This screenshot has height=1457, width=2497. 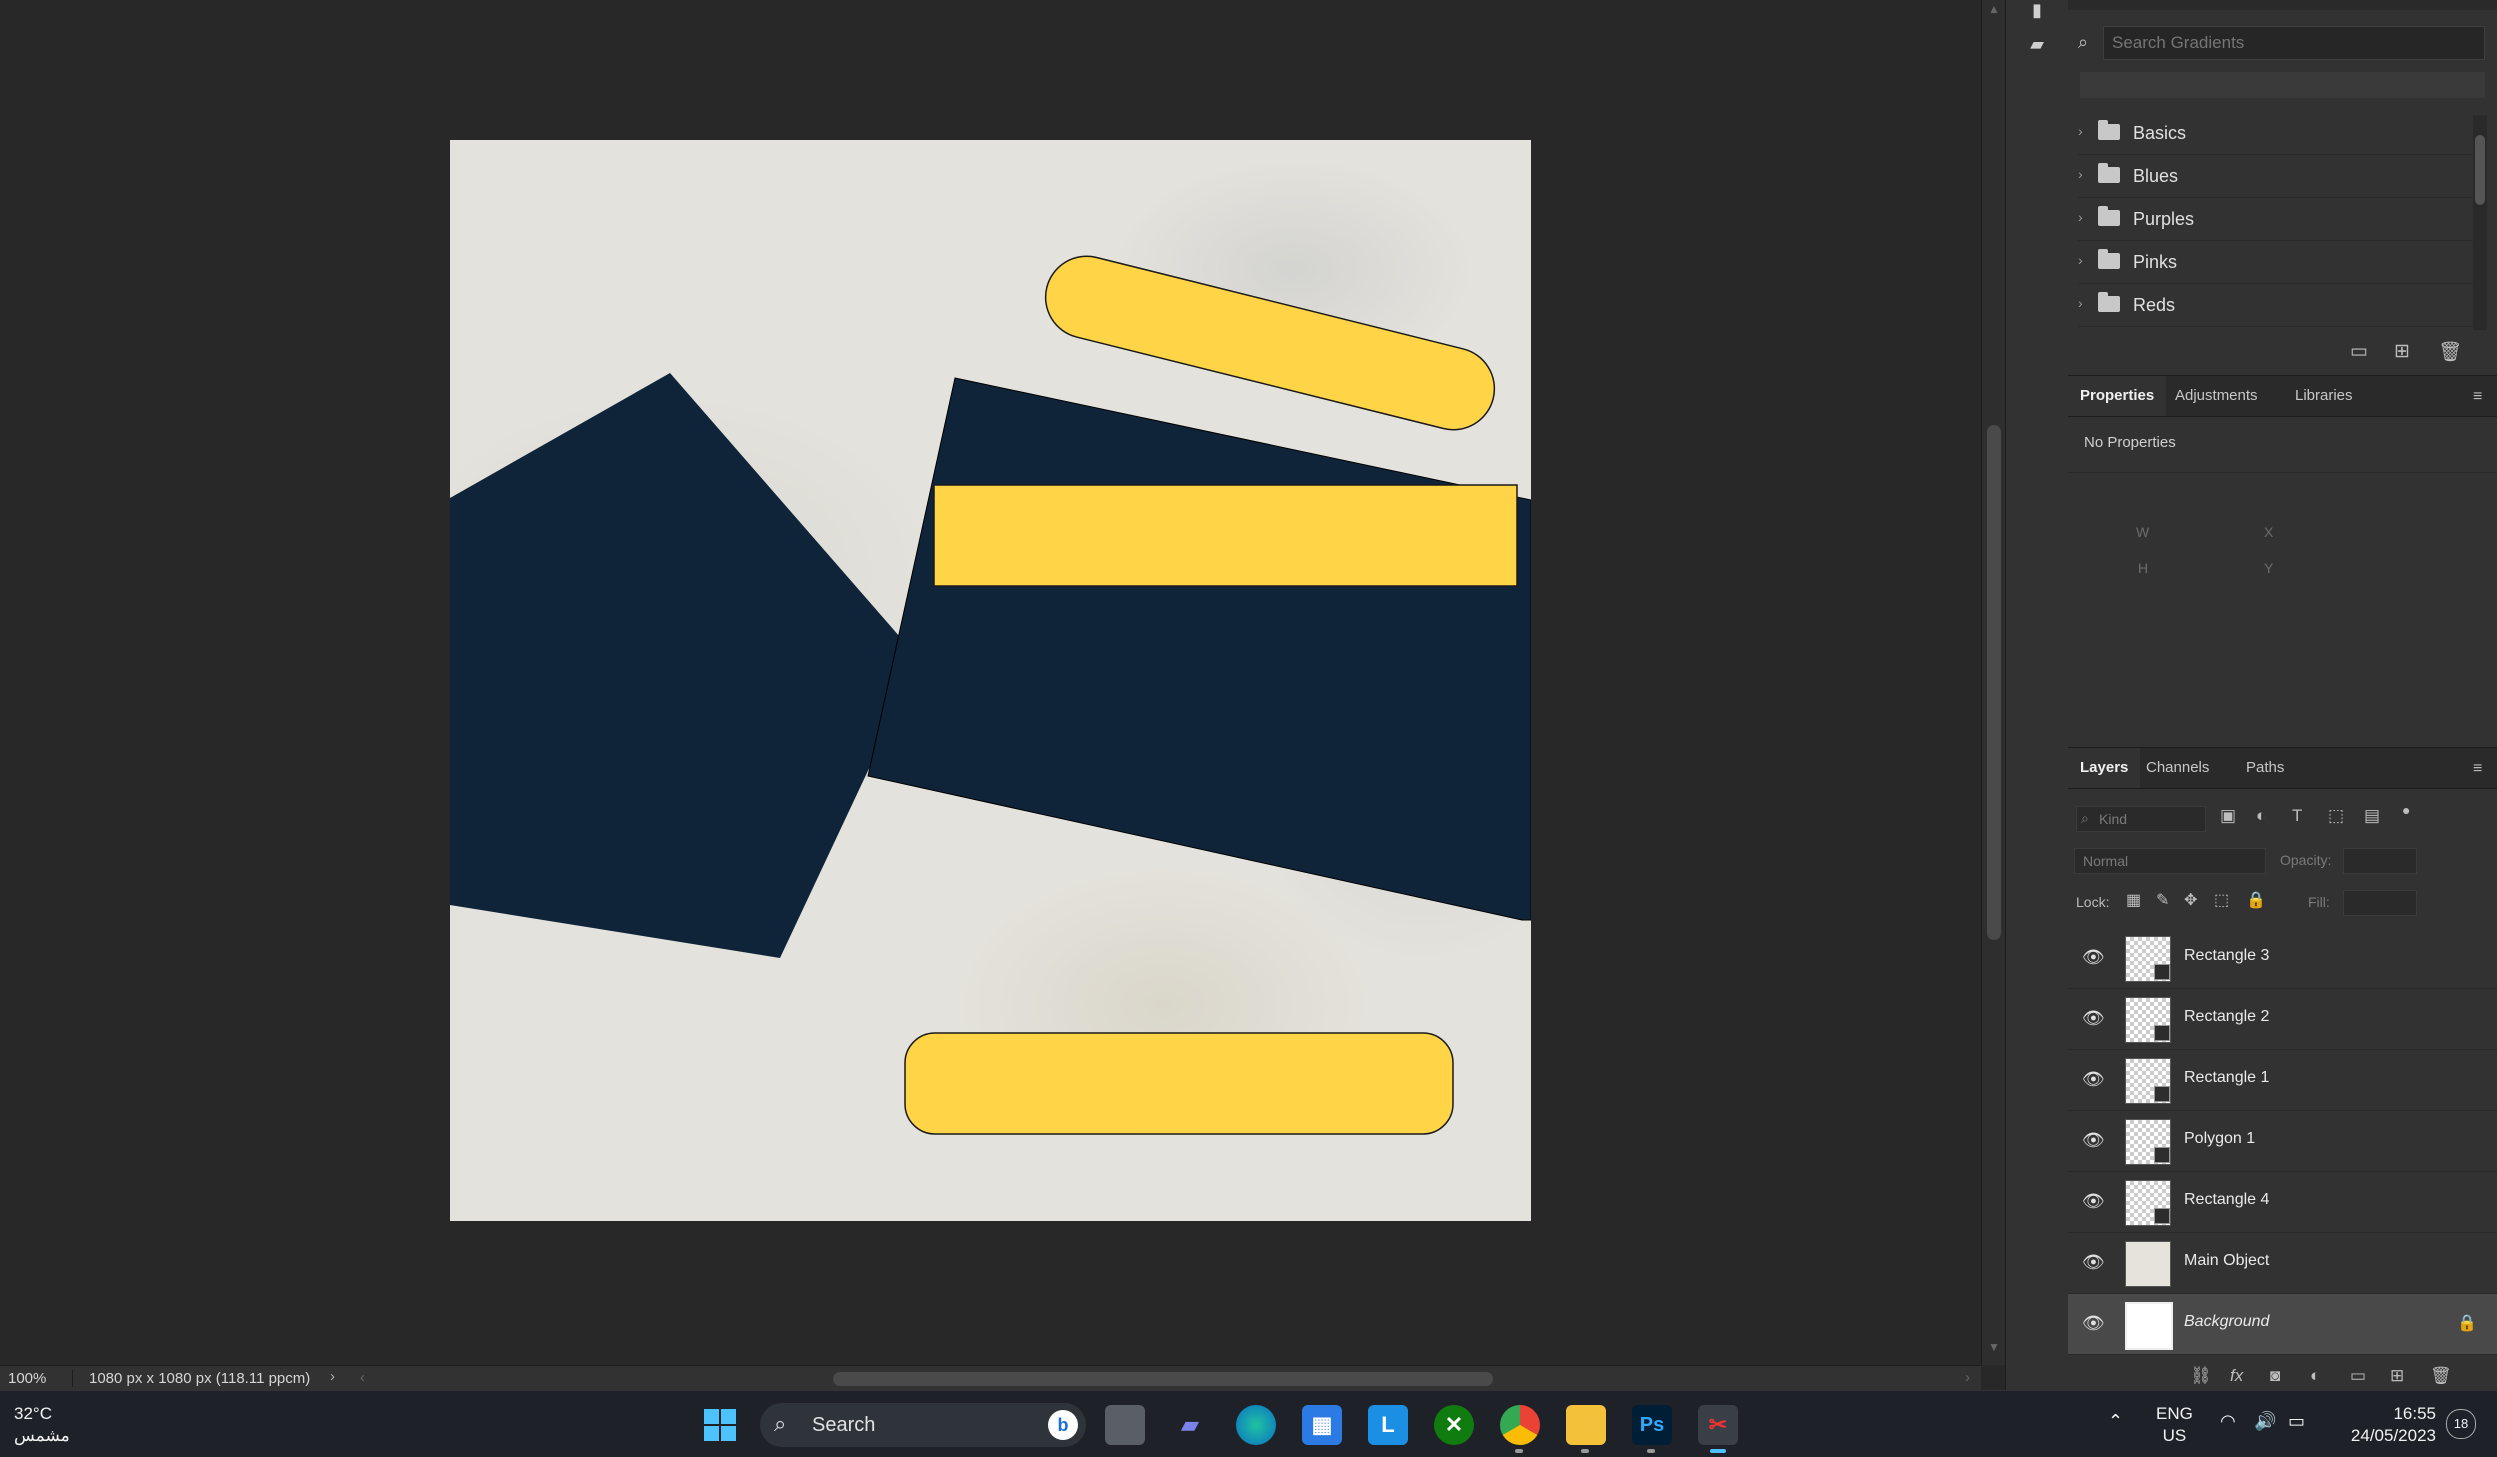 What do you see at coordinates (2278, 305) in the screenshot?
I see `gradient-folder-reds: › Reds` at bounding box center [2278, 305].